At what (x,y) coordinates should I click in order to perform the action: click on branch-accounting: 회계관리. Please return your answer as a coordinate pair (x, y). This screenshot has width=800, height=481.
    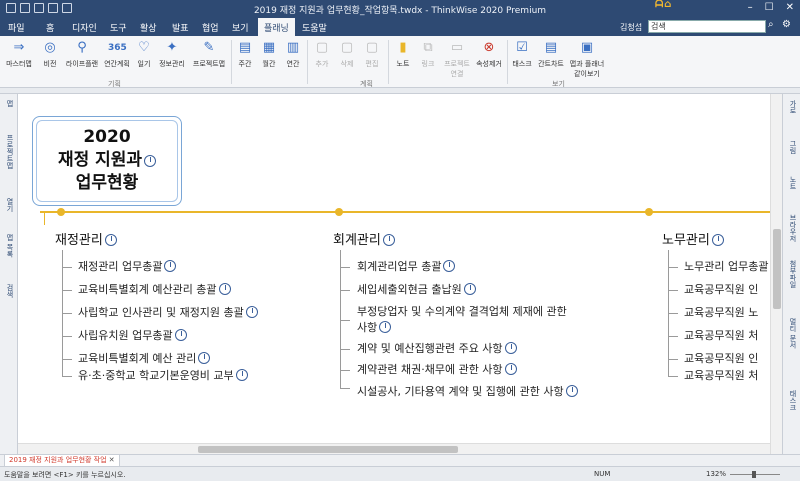
    Looking at the image, I should click on (364, 238).